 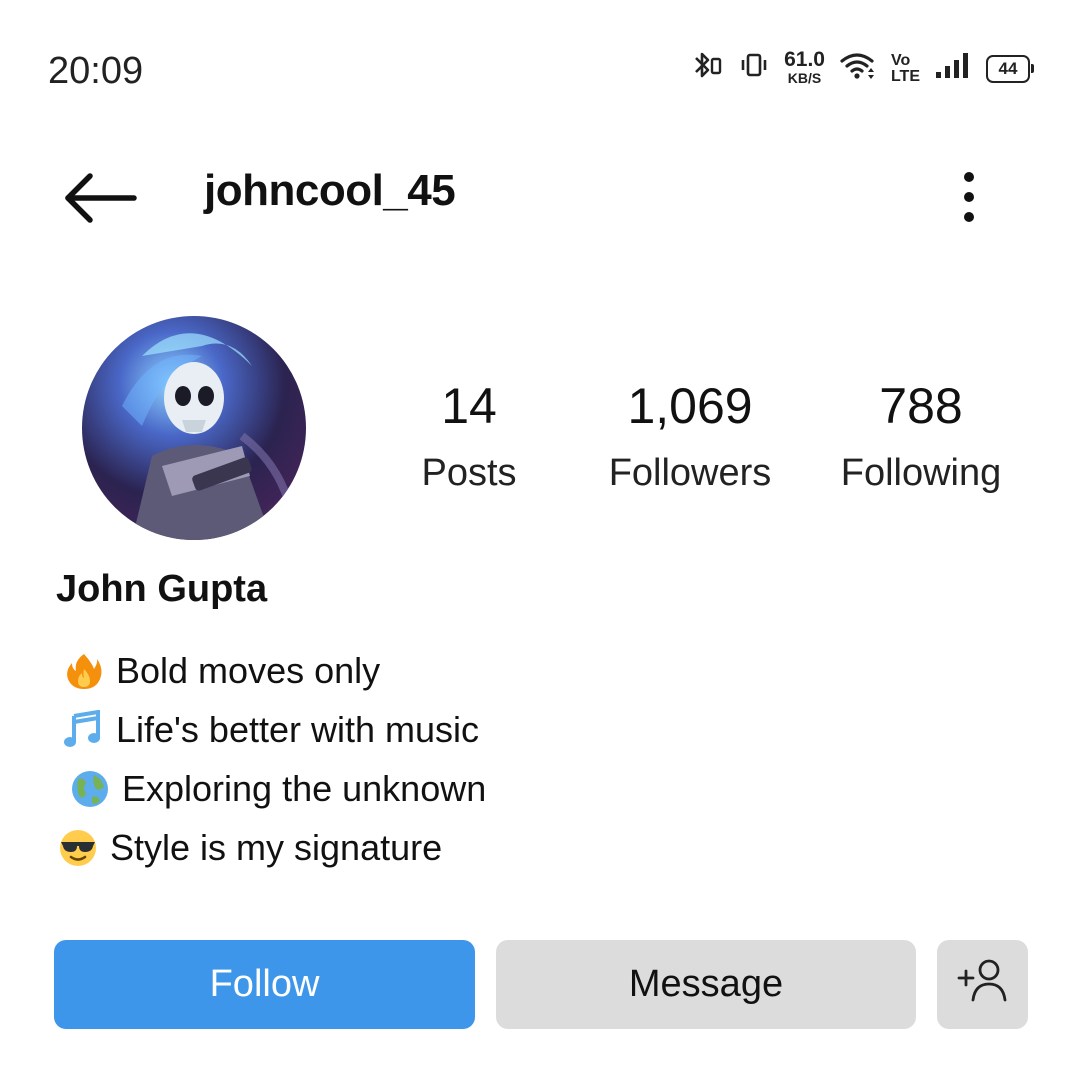 What do you see at coordinates (194, 428) in the screenshot?
I see `profile-avatar` at bounding box center [194, 428].